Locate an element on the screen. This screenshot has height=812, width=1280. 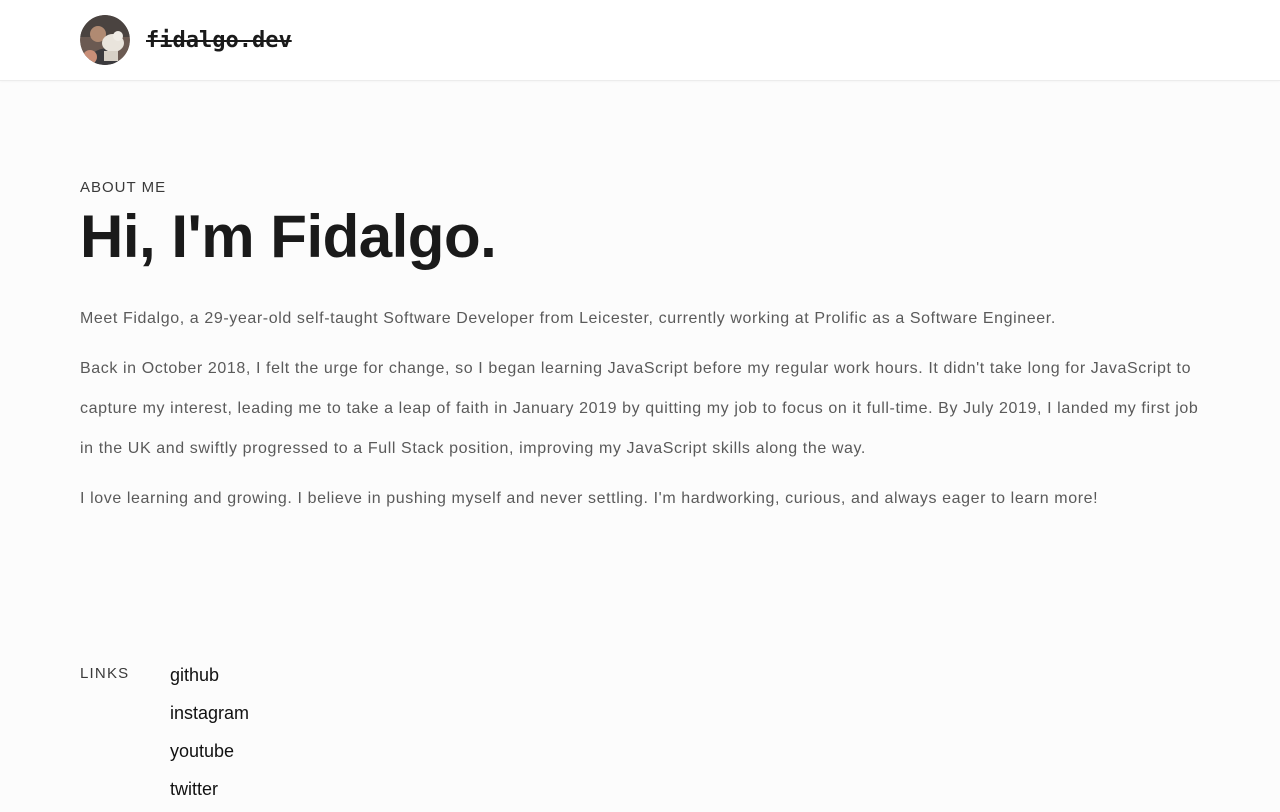
youtube-link: youtube is located at coordinates (202, 751).